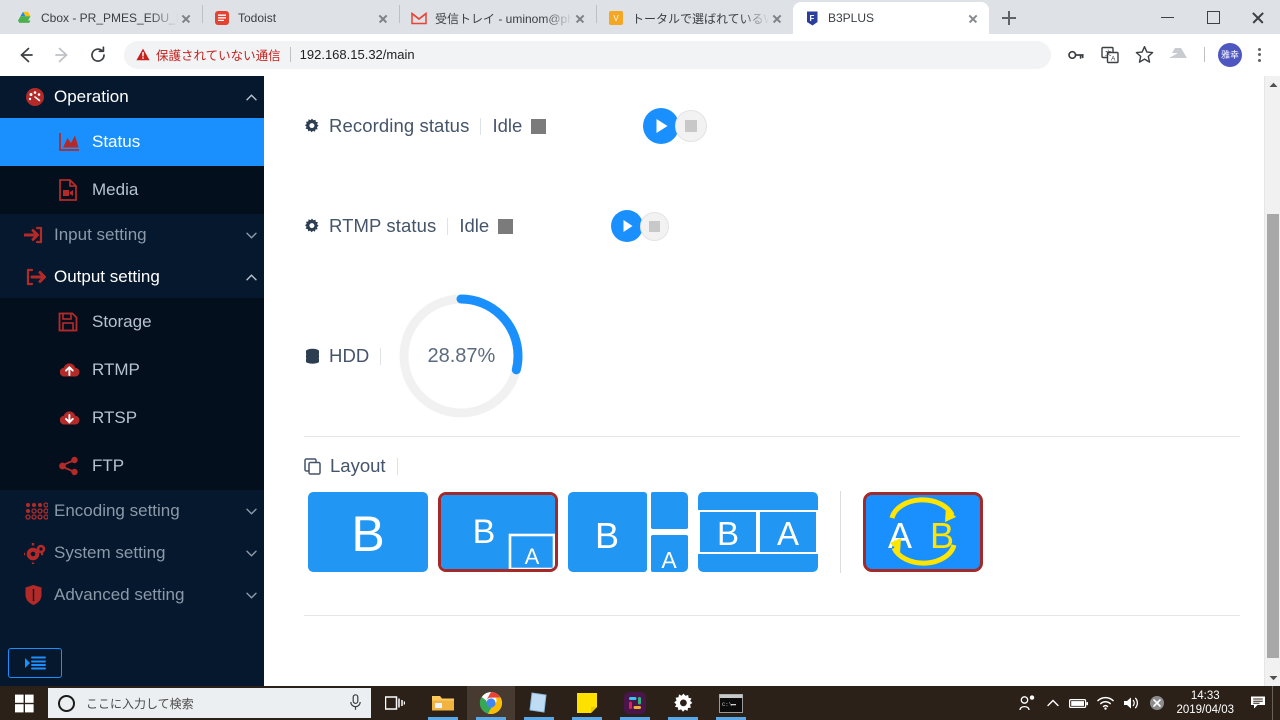 This screenshot has height=720, width=1280. What do you see at coordinates (840, 532) in the screenshot?
I see `layout-group-divider` at bounding box center [840, 532].